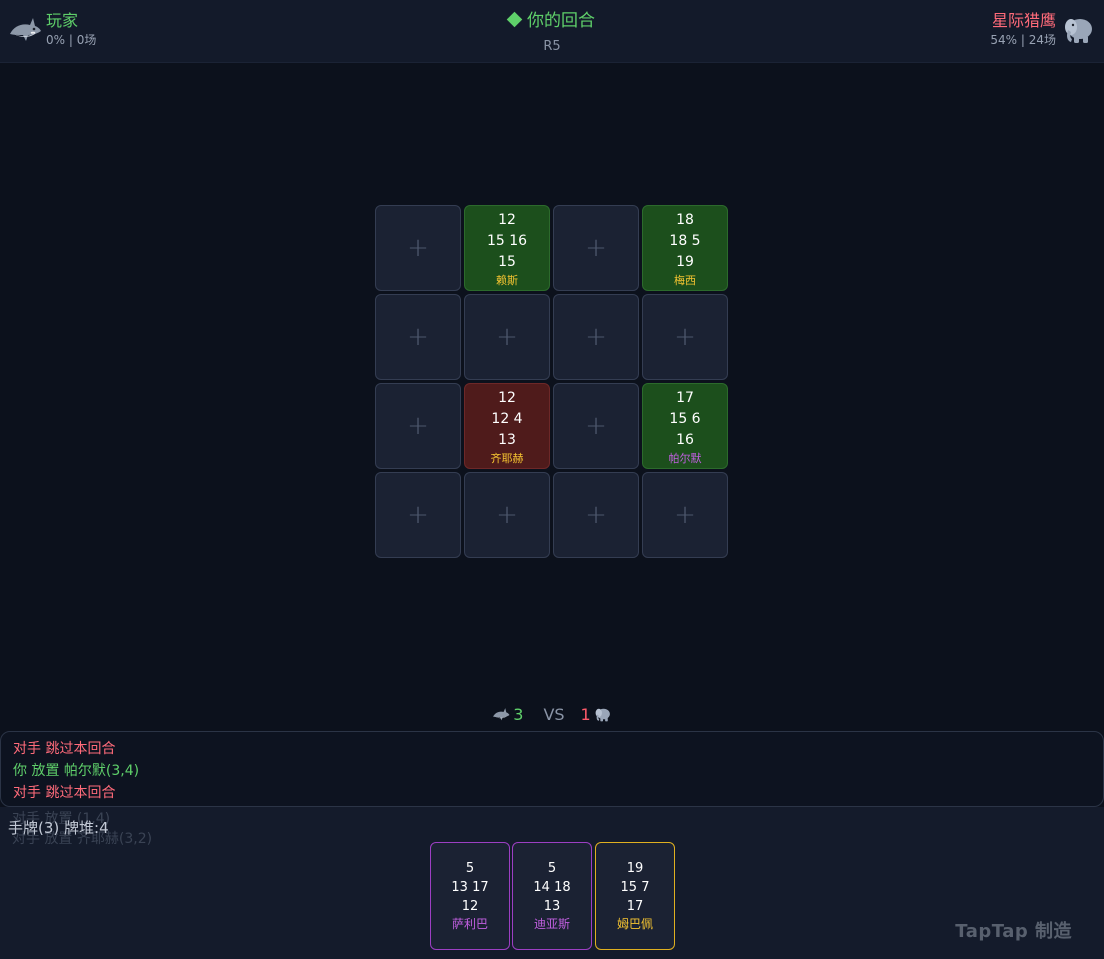  I want to click on card-name: 赖斯, so click(507, 280).